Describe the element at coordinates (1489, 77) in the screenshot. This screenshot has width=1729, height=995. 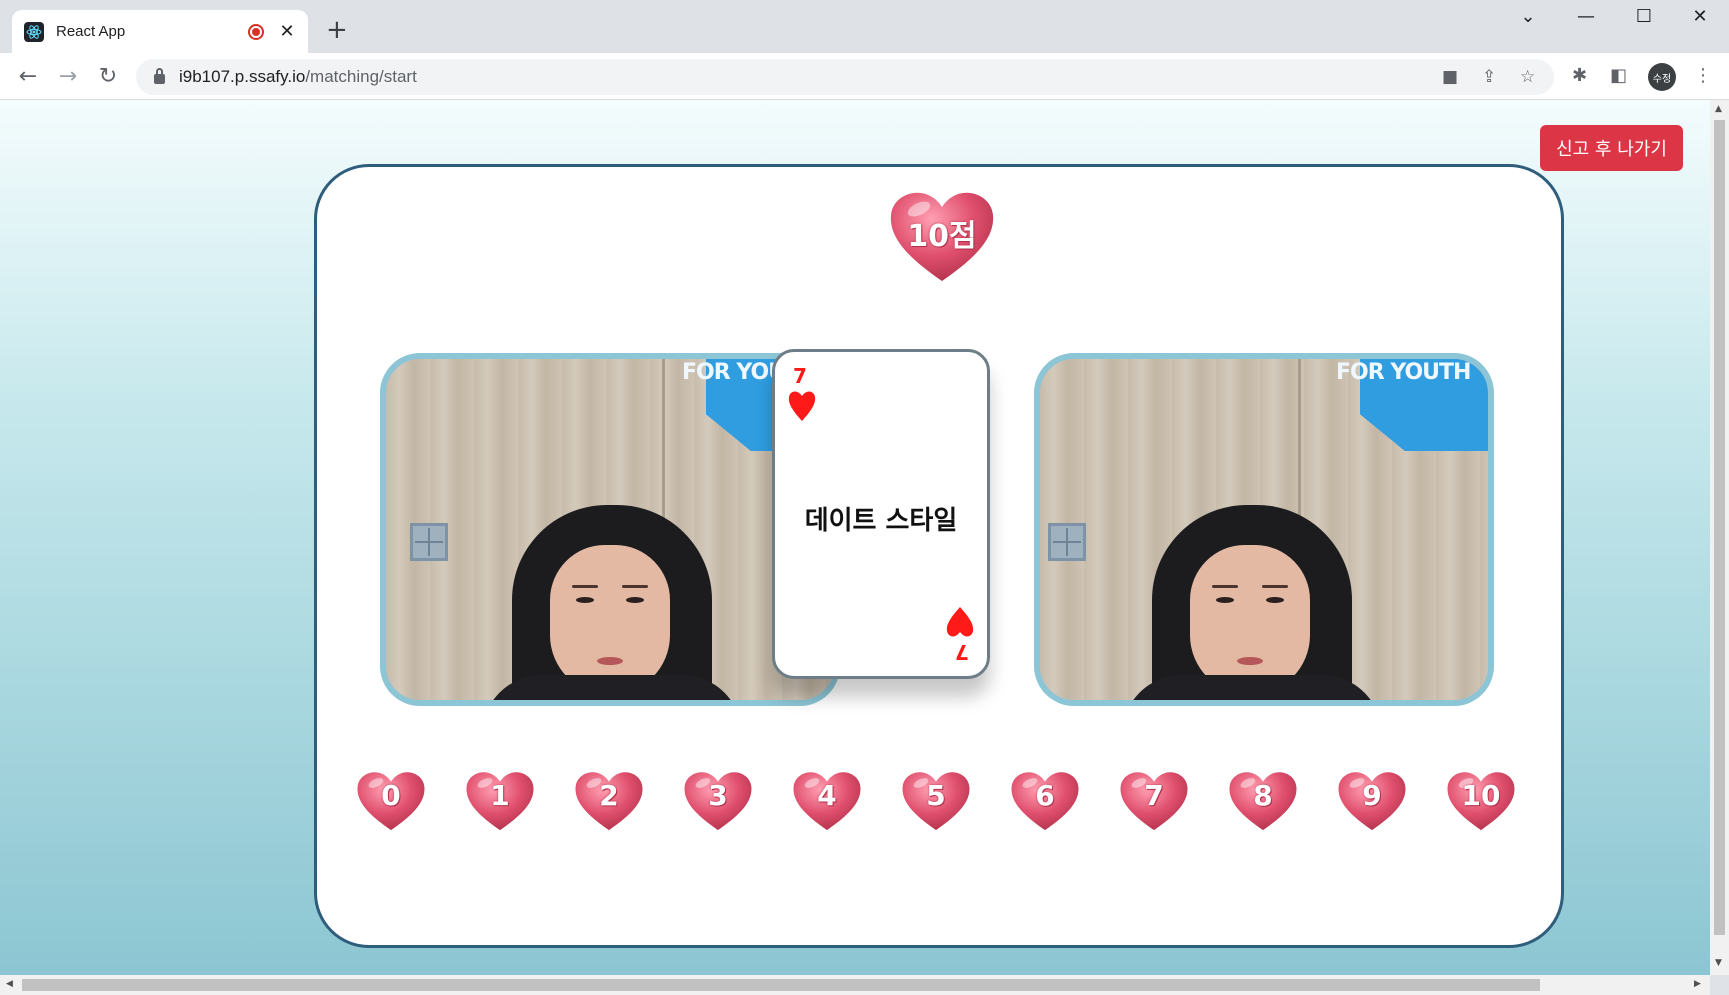
I see `share-icon: ⇪` at that location.